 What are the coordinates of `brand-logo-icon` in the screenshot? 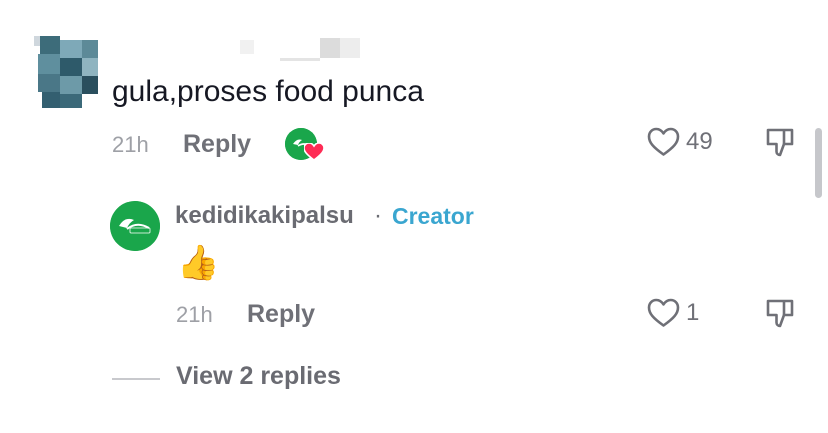 It's located at (135, 226).